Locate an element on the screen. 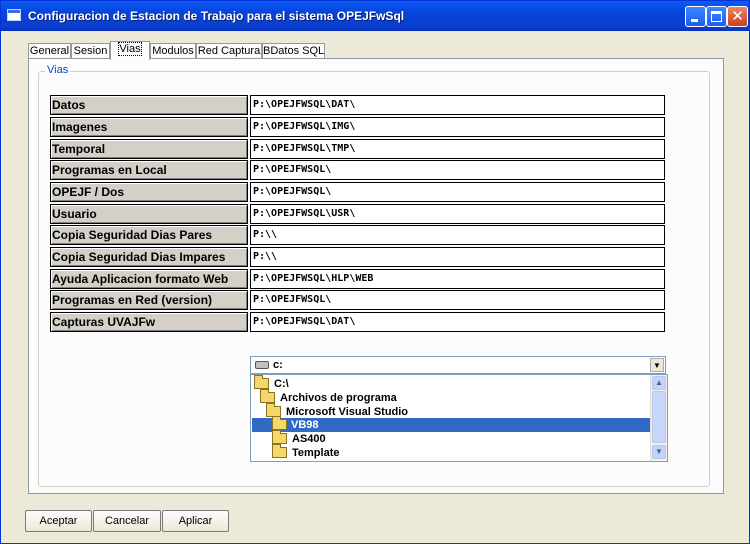 This screenshot has width=750, height=544. drive-icon is located at coordinates (262, 365).